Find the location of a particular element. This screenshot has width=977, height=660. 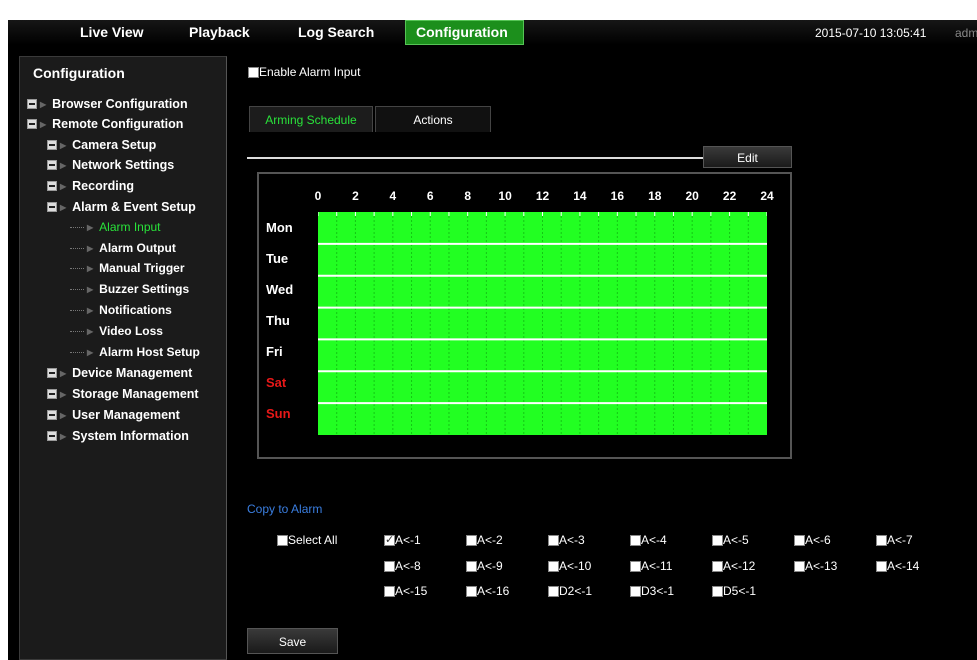

tab-arming-schedule: Arming Schedule is located at coordinates (311, 119).